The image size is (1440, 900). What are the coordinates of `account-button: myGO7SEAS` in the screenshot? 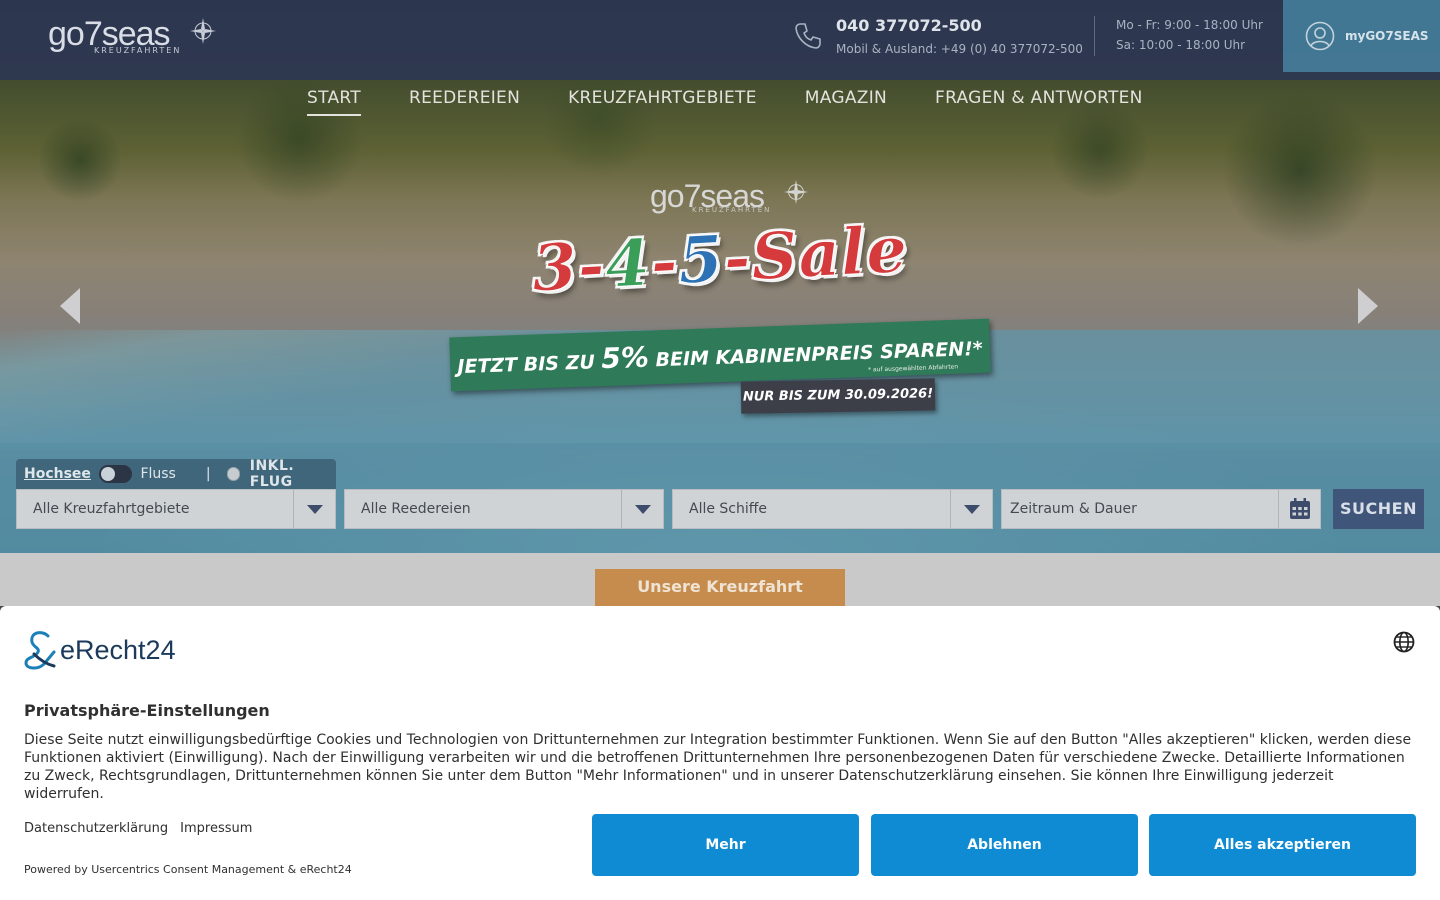 It's located at (1361, 36).